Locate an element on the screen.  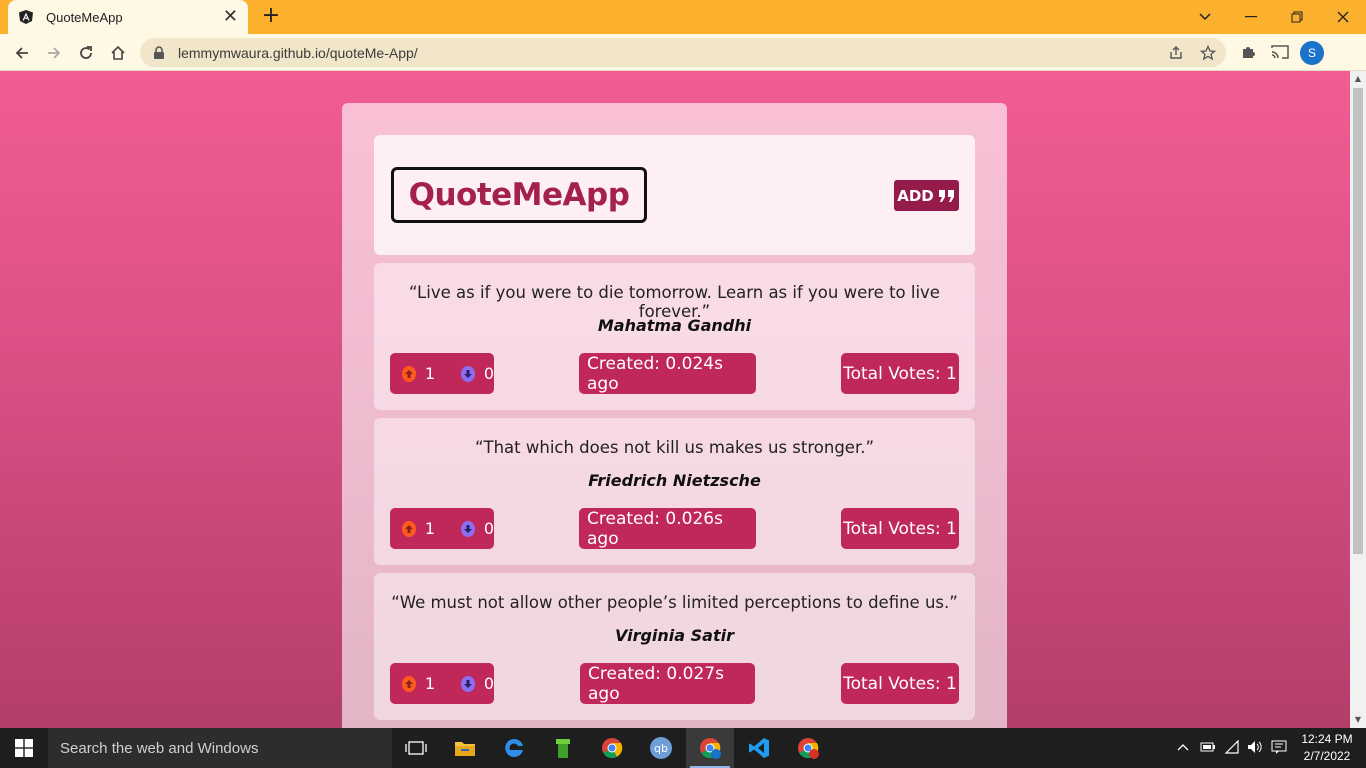
scroll-thumb is located at coordinates (1358, 321).